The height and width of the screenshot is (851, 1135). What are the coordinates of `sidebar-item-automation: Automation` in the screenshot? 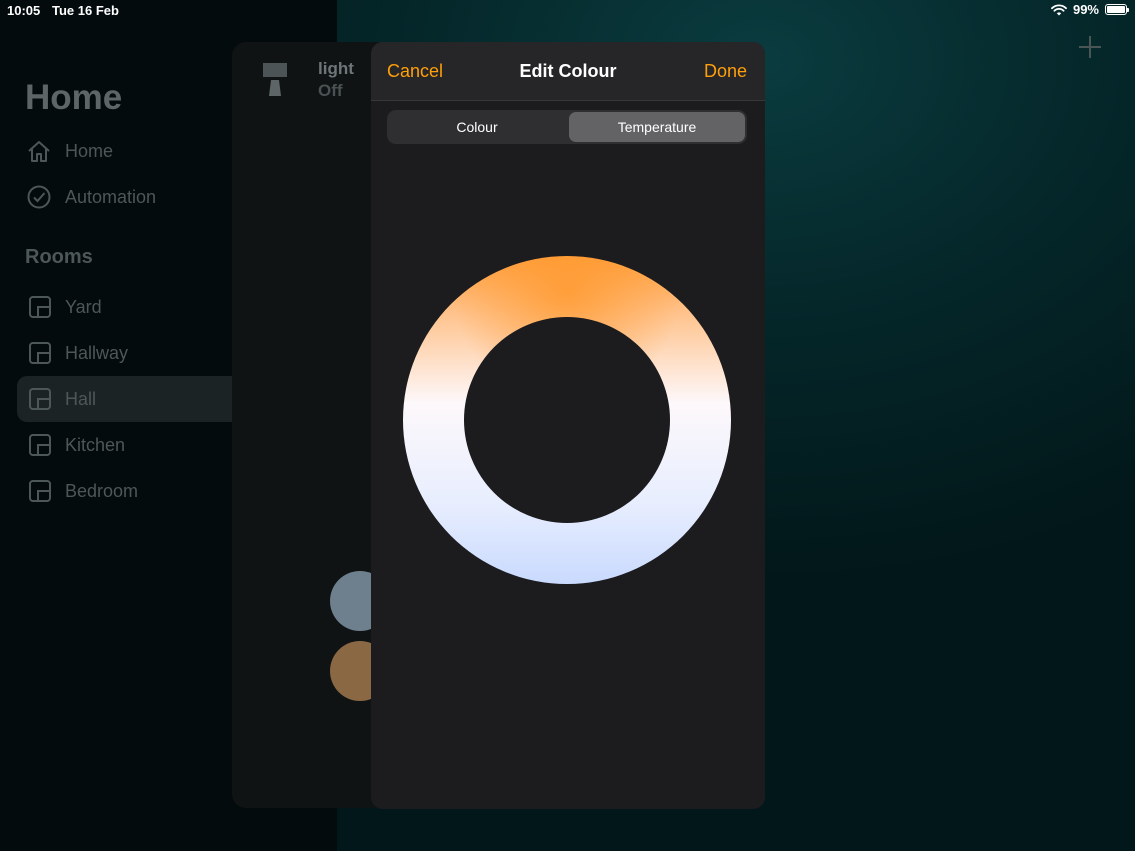 It's located at (91, 197).